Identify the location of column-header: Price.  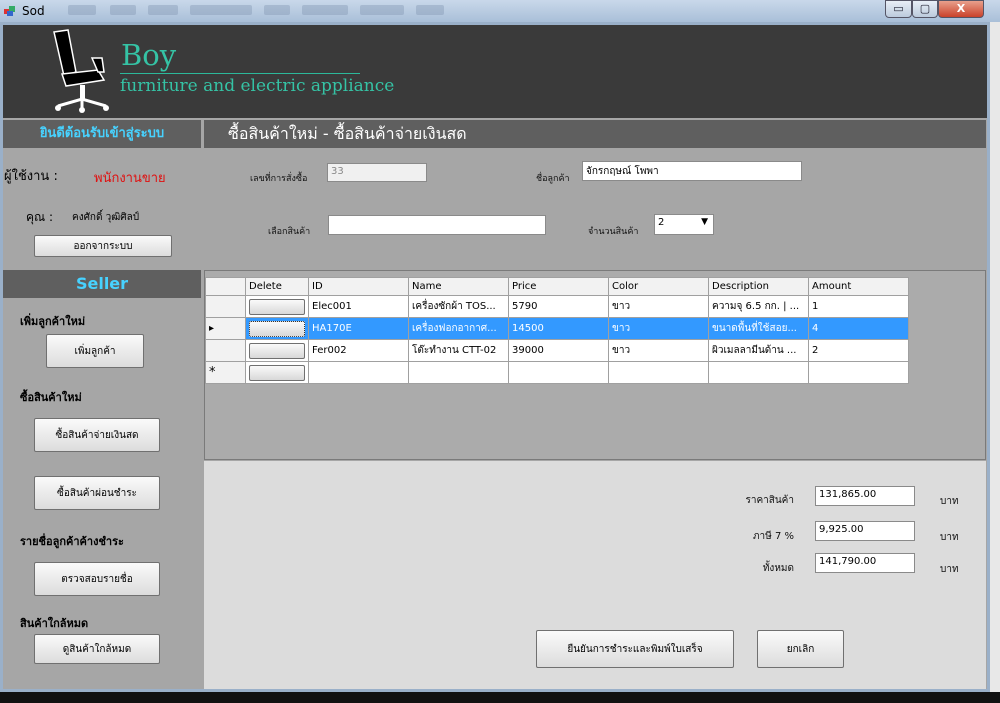
(558, 286).